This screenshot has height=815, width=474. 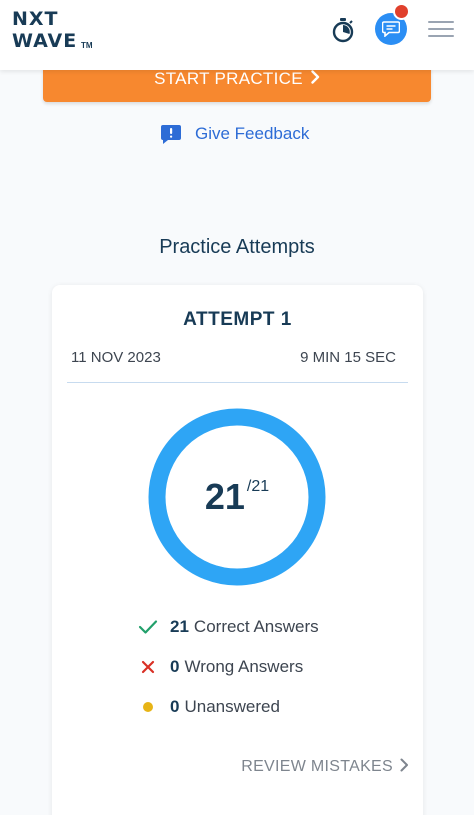 What do you see at coordinates (258, 486) in the screenshot?
I see `score-total: /21` at bounding box center [258, 486].